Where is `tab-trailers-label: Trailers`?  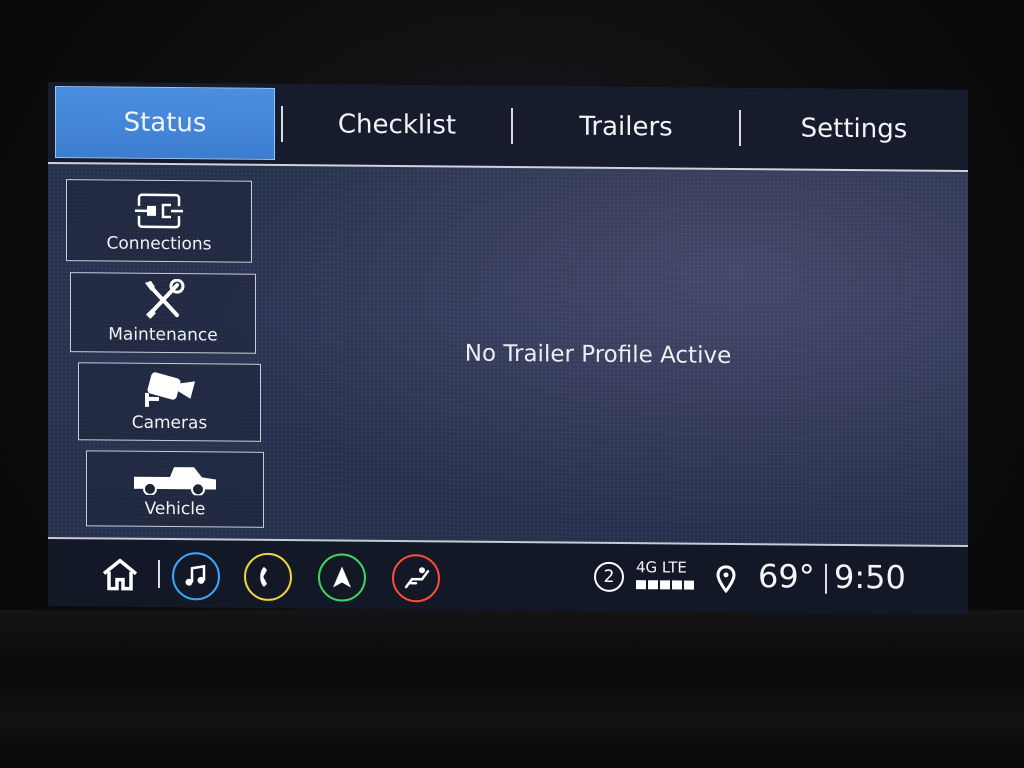
tab-trailers-label: Trailers is located at coordinates (626, 127).